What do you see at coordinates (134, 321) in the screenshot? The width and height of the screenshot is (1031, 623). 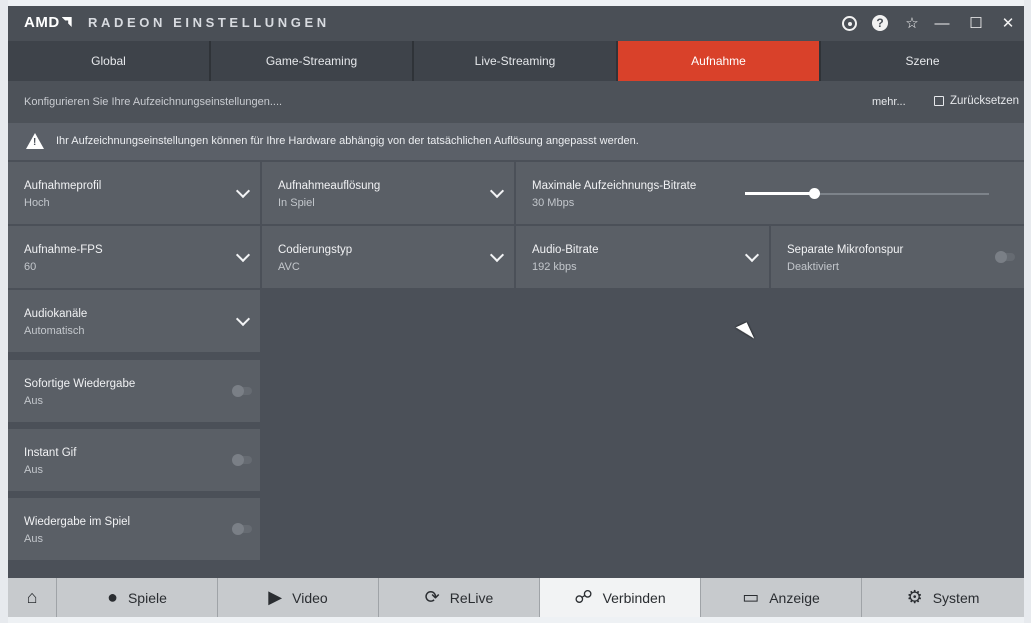 I see `channels-dropdown: Audiokanäle Automatisch` at bounding box center [134, 321].